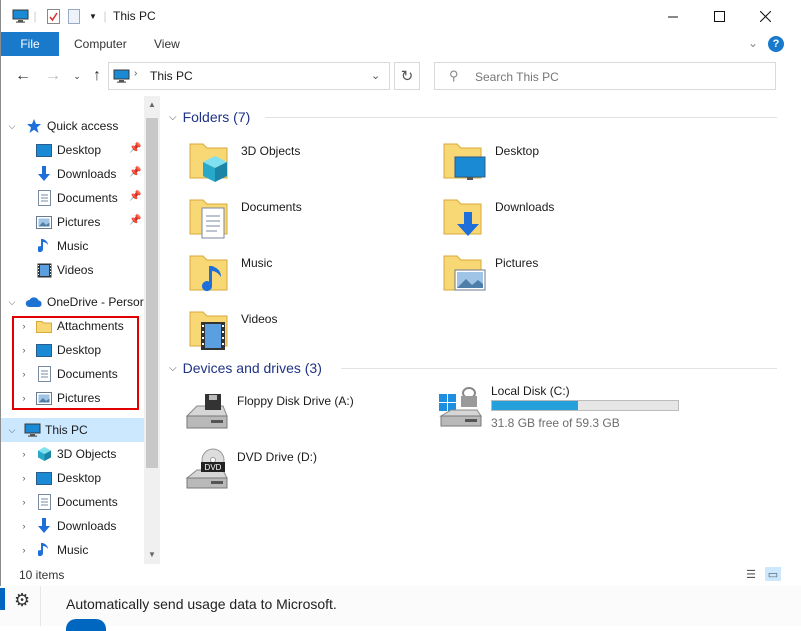  Describe the element at coordinates (34, 302) in the screenshot. I see `cloud-icon` at that location.